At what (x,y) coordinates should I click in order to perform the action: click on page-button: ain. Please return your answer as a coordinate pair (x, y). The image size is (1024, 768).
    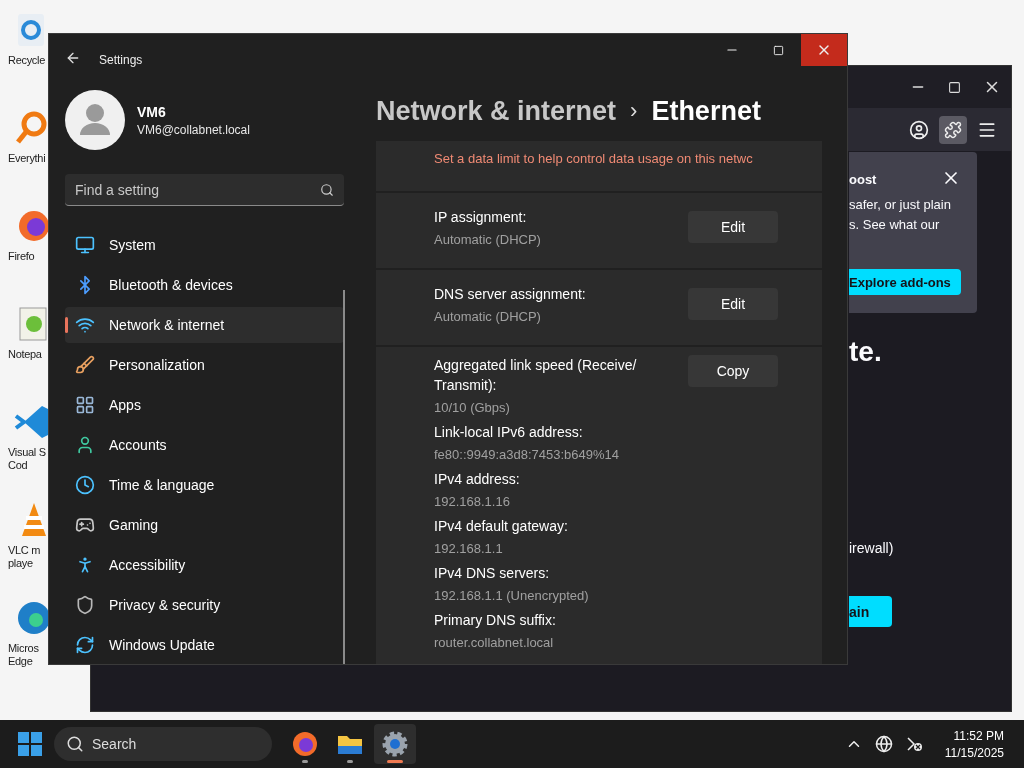
    Looking at the image, I should click on (870, 611).